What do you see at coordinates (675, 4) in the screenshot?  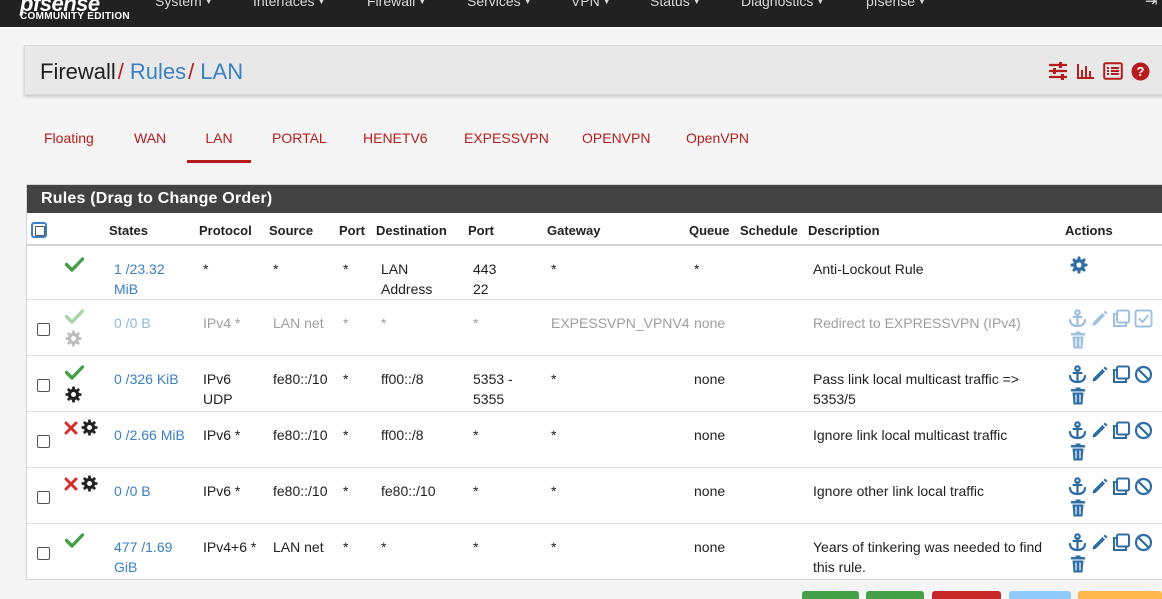 I see `nav-status: Status ▼` at bounding box center [675, 4].